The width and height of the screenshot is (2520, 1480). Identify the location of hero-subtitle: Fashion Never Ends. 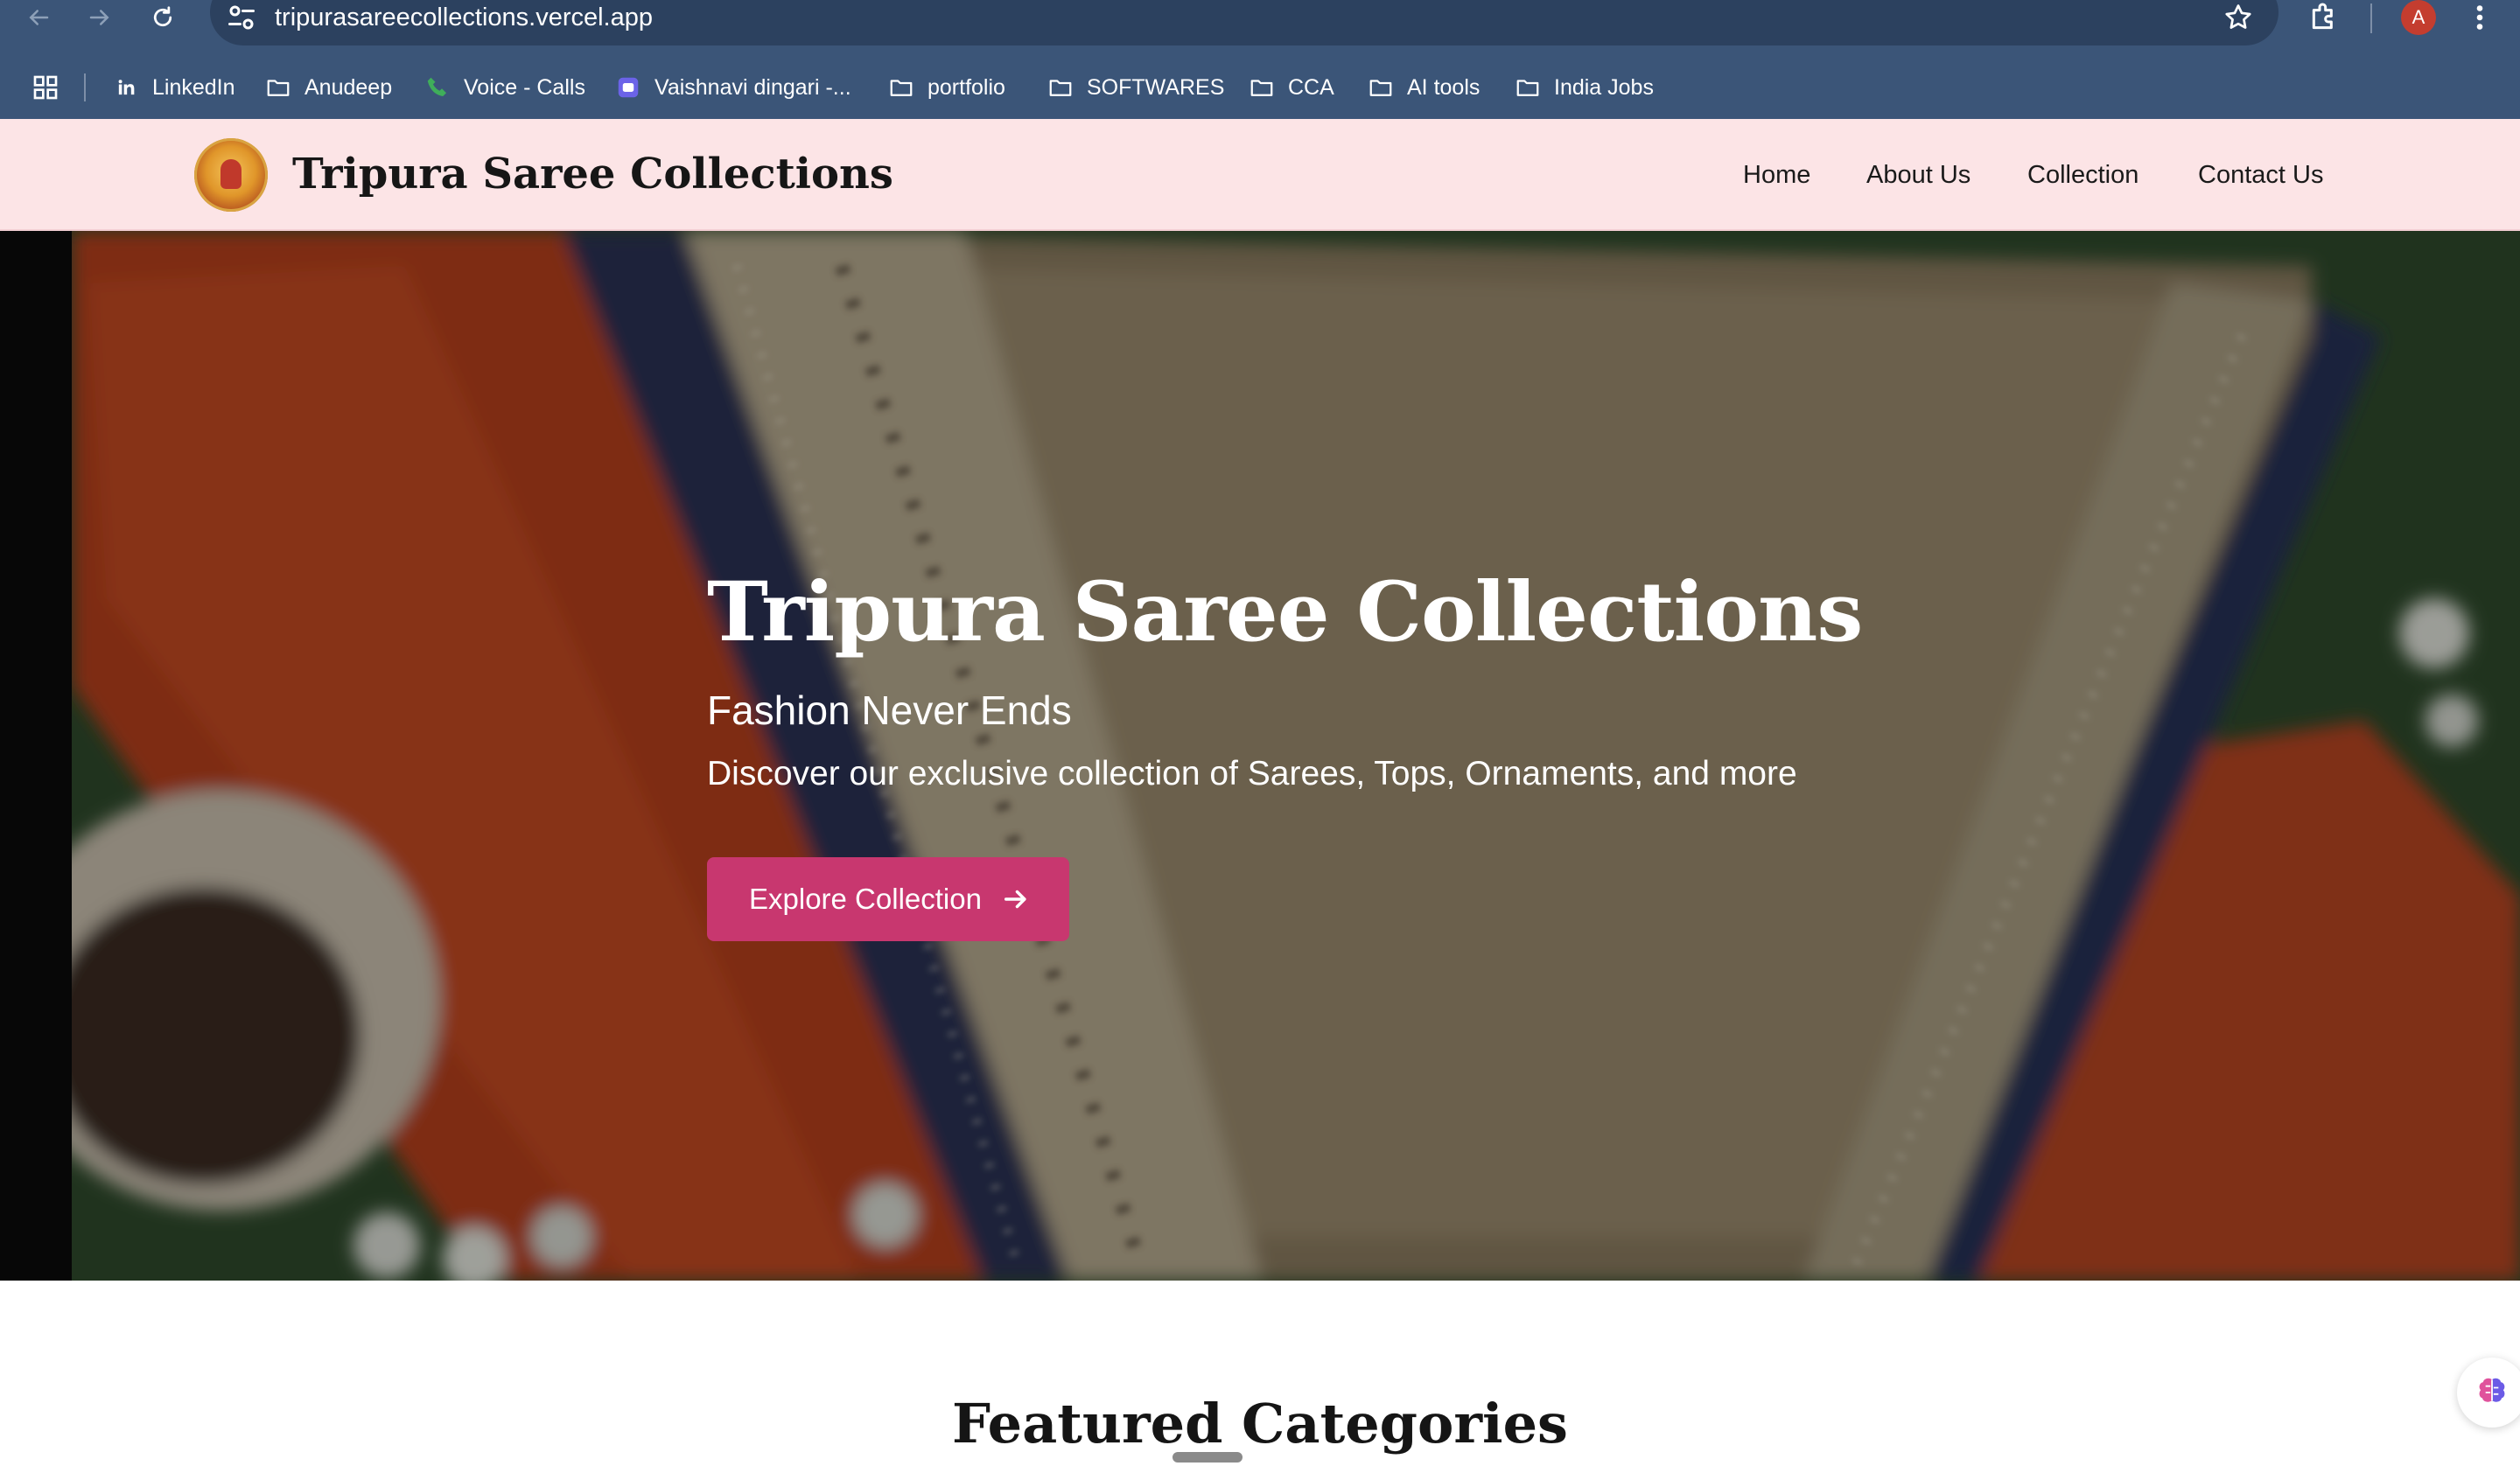
(889, 711).